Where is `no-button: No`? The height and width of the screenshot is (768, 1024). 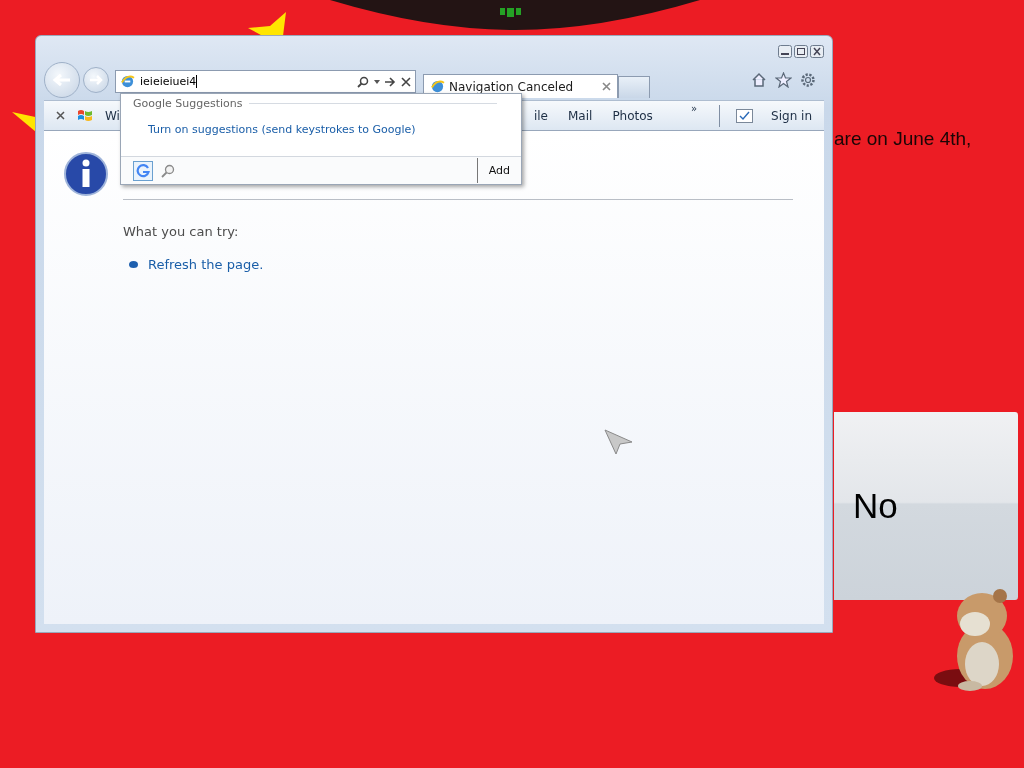 no-button: No is located at coordinates (926, 506).